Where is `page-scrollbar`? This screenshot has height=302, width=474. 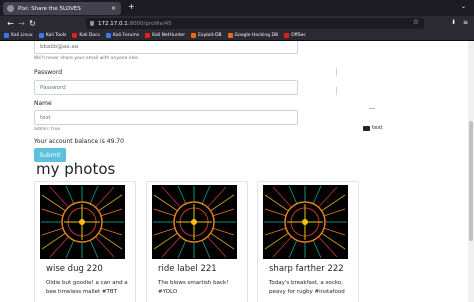 page-scrollbar is located at coordinates (471, 171).